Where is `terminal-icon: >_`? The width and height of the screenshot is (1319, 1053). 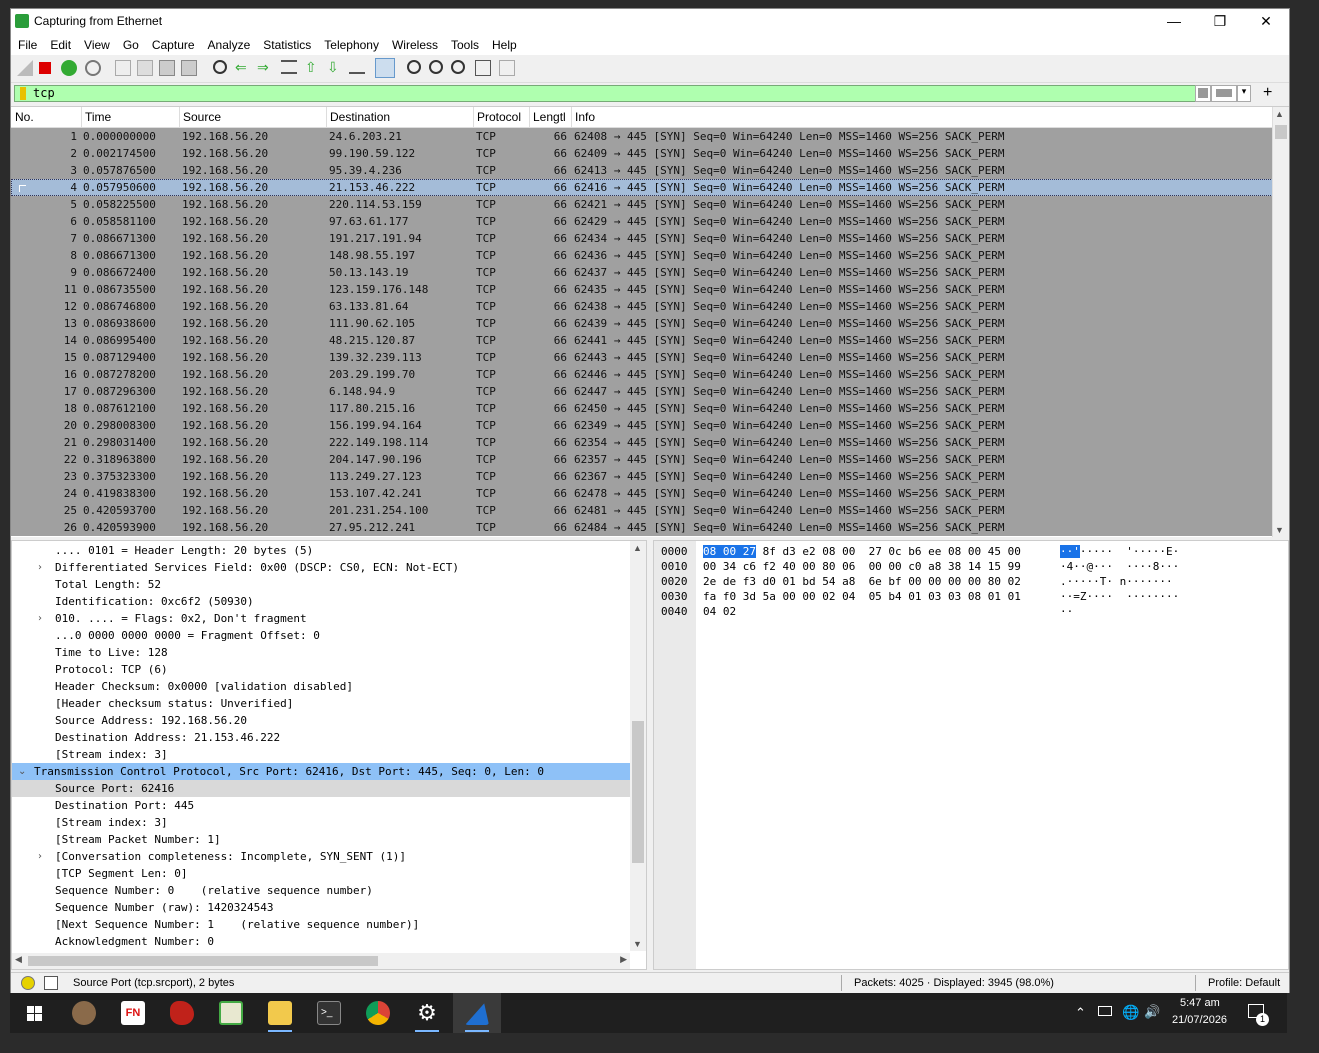
terminal-icon: >_ is located at coordinates (329, 1013).